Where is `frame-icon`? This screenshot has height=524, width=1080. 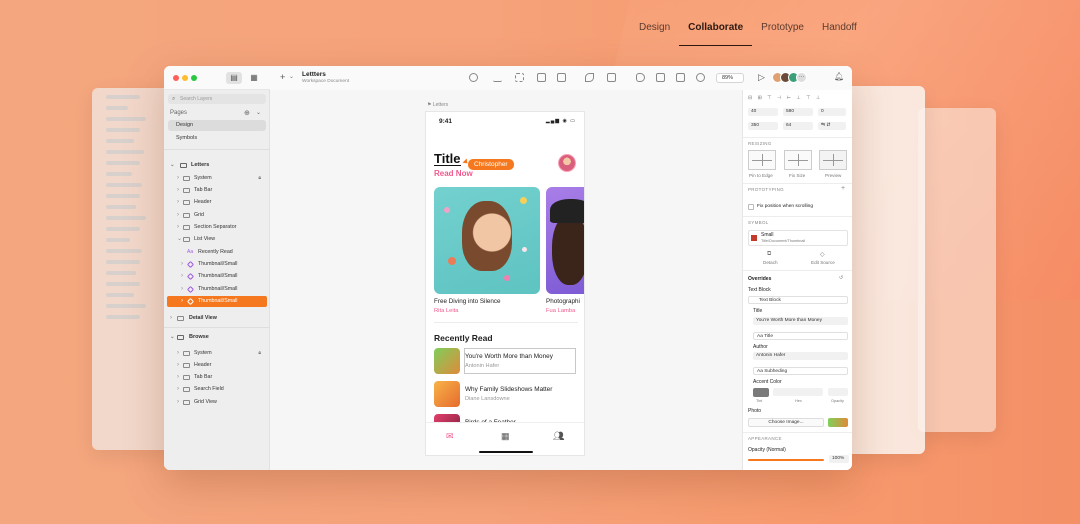
frame-icon is located at coordinates (611, 77).